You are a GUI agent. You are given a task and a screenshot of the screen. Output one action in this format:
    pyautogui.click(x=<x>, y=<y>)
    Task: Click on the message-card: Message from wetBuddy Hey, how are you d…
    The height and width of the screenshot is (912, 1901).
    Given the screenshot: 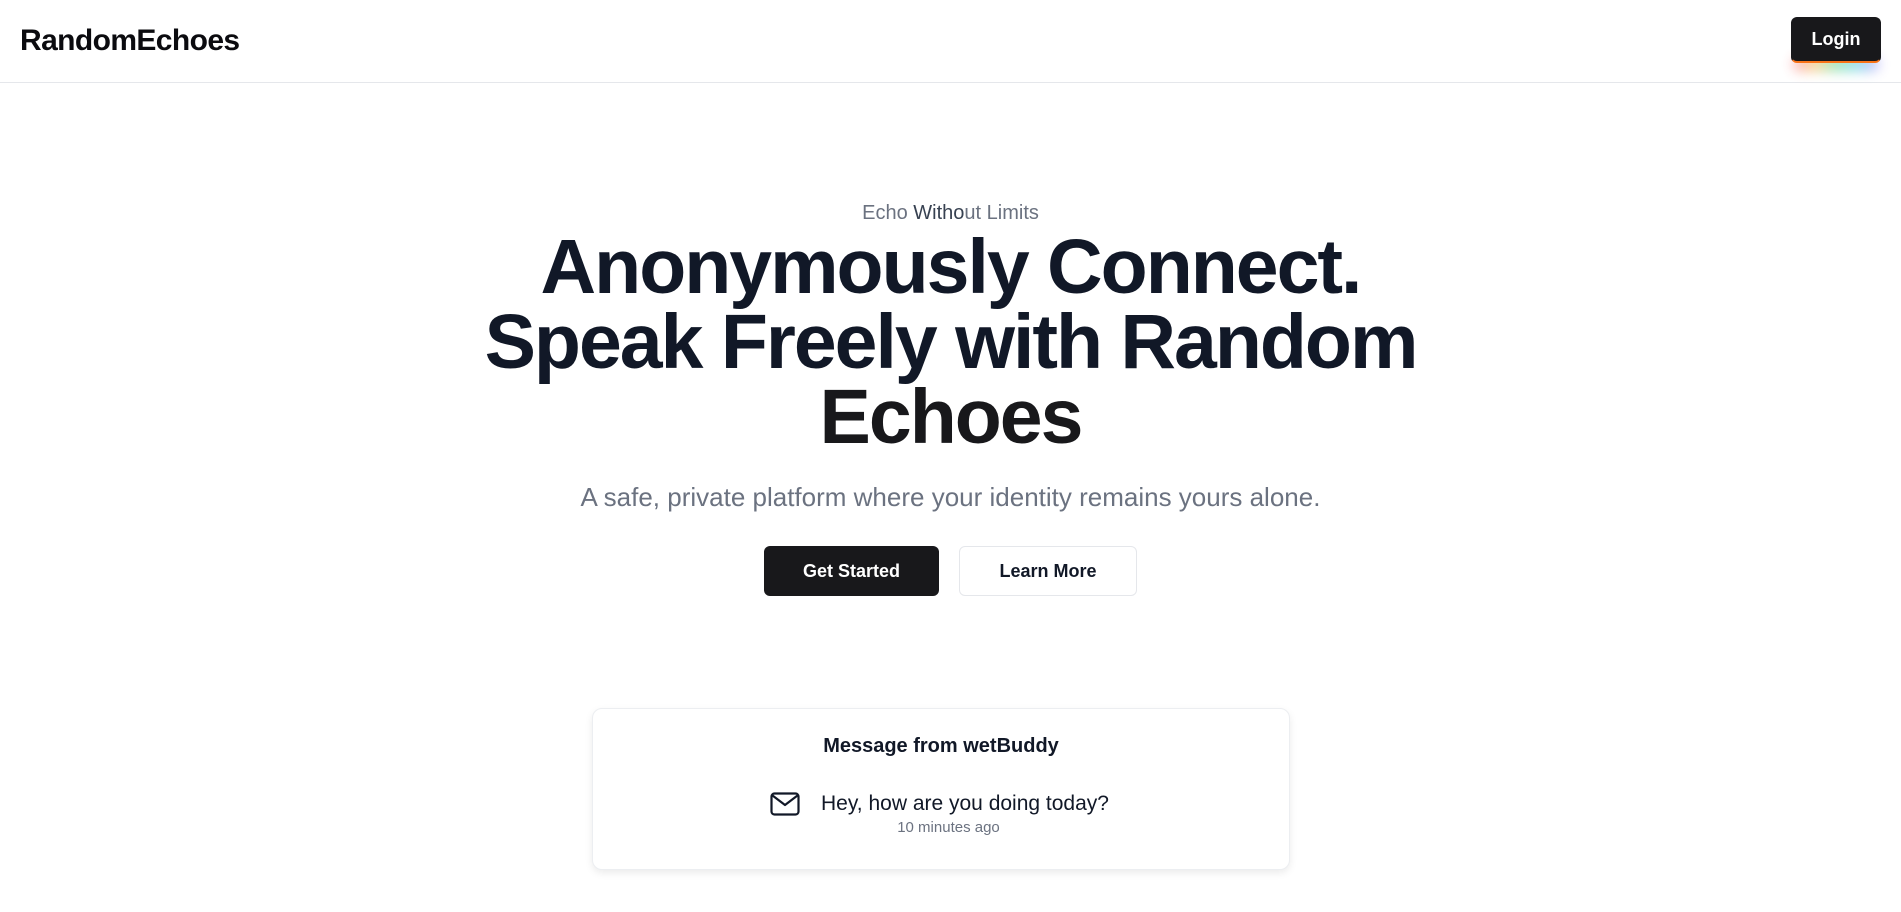 What is the action you would take?
    pyautogui.click(x=941, y=789)
    